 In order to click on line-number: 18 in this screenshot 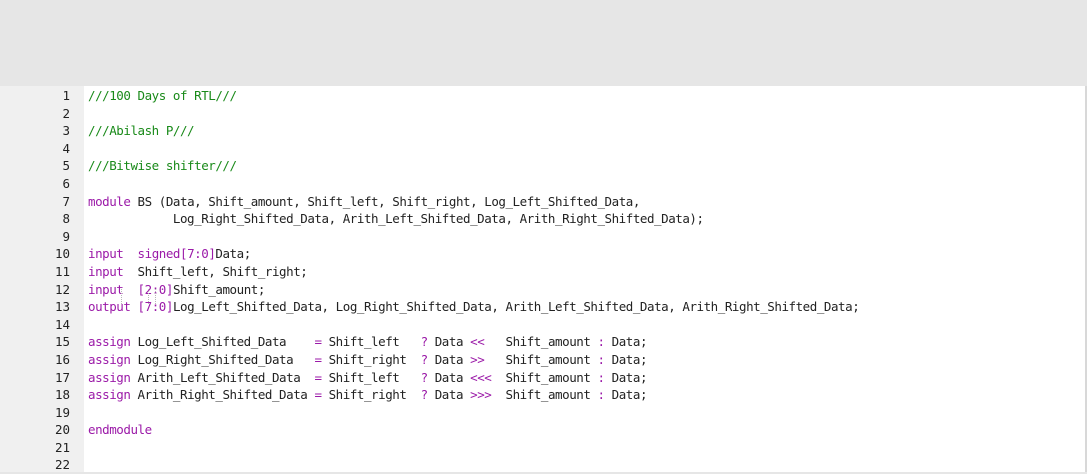, I will do `click(62, 395)`.